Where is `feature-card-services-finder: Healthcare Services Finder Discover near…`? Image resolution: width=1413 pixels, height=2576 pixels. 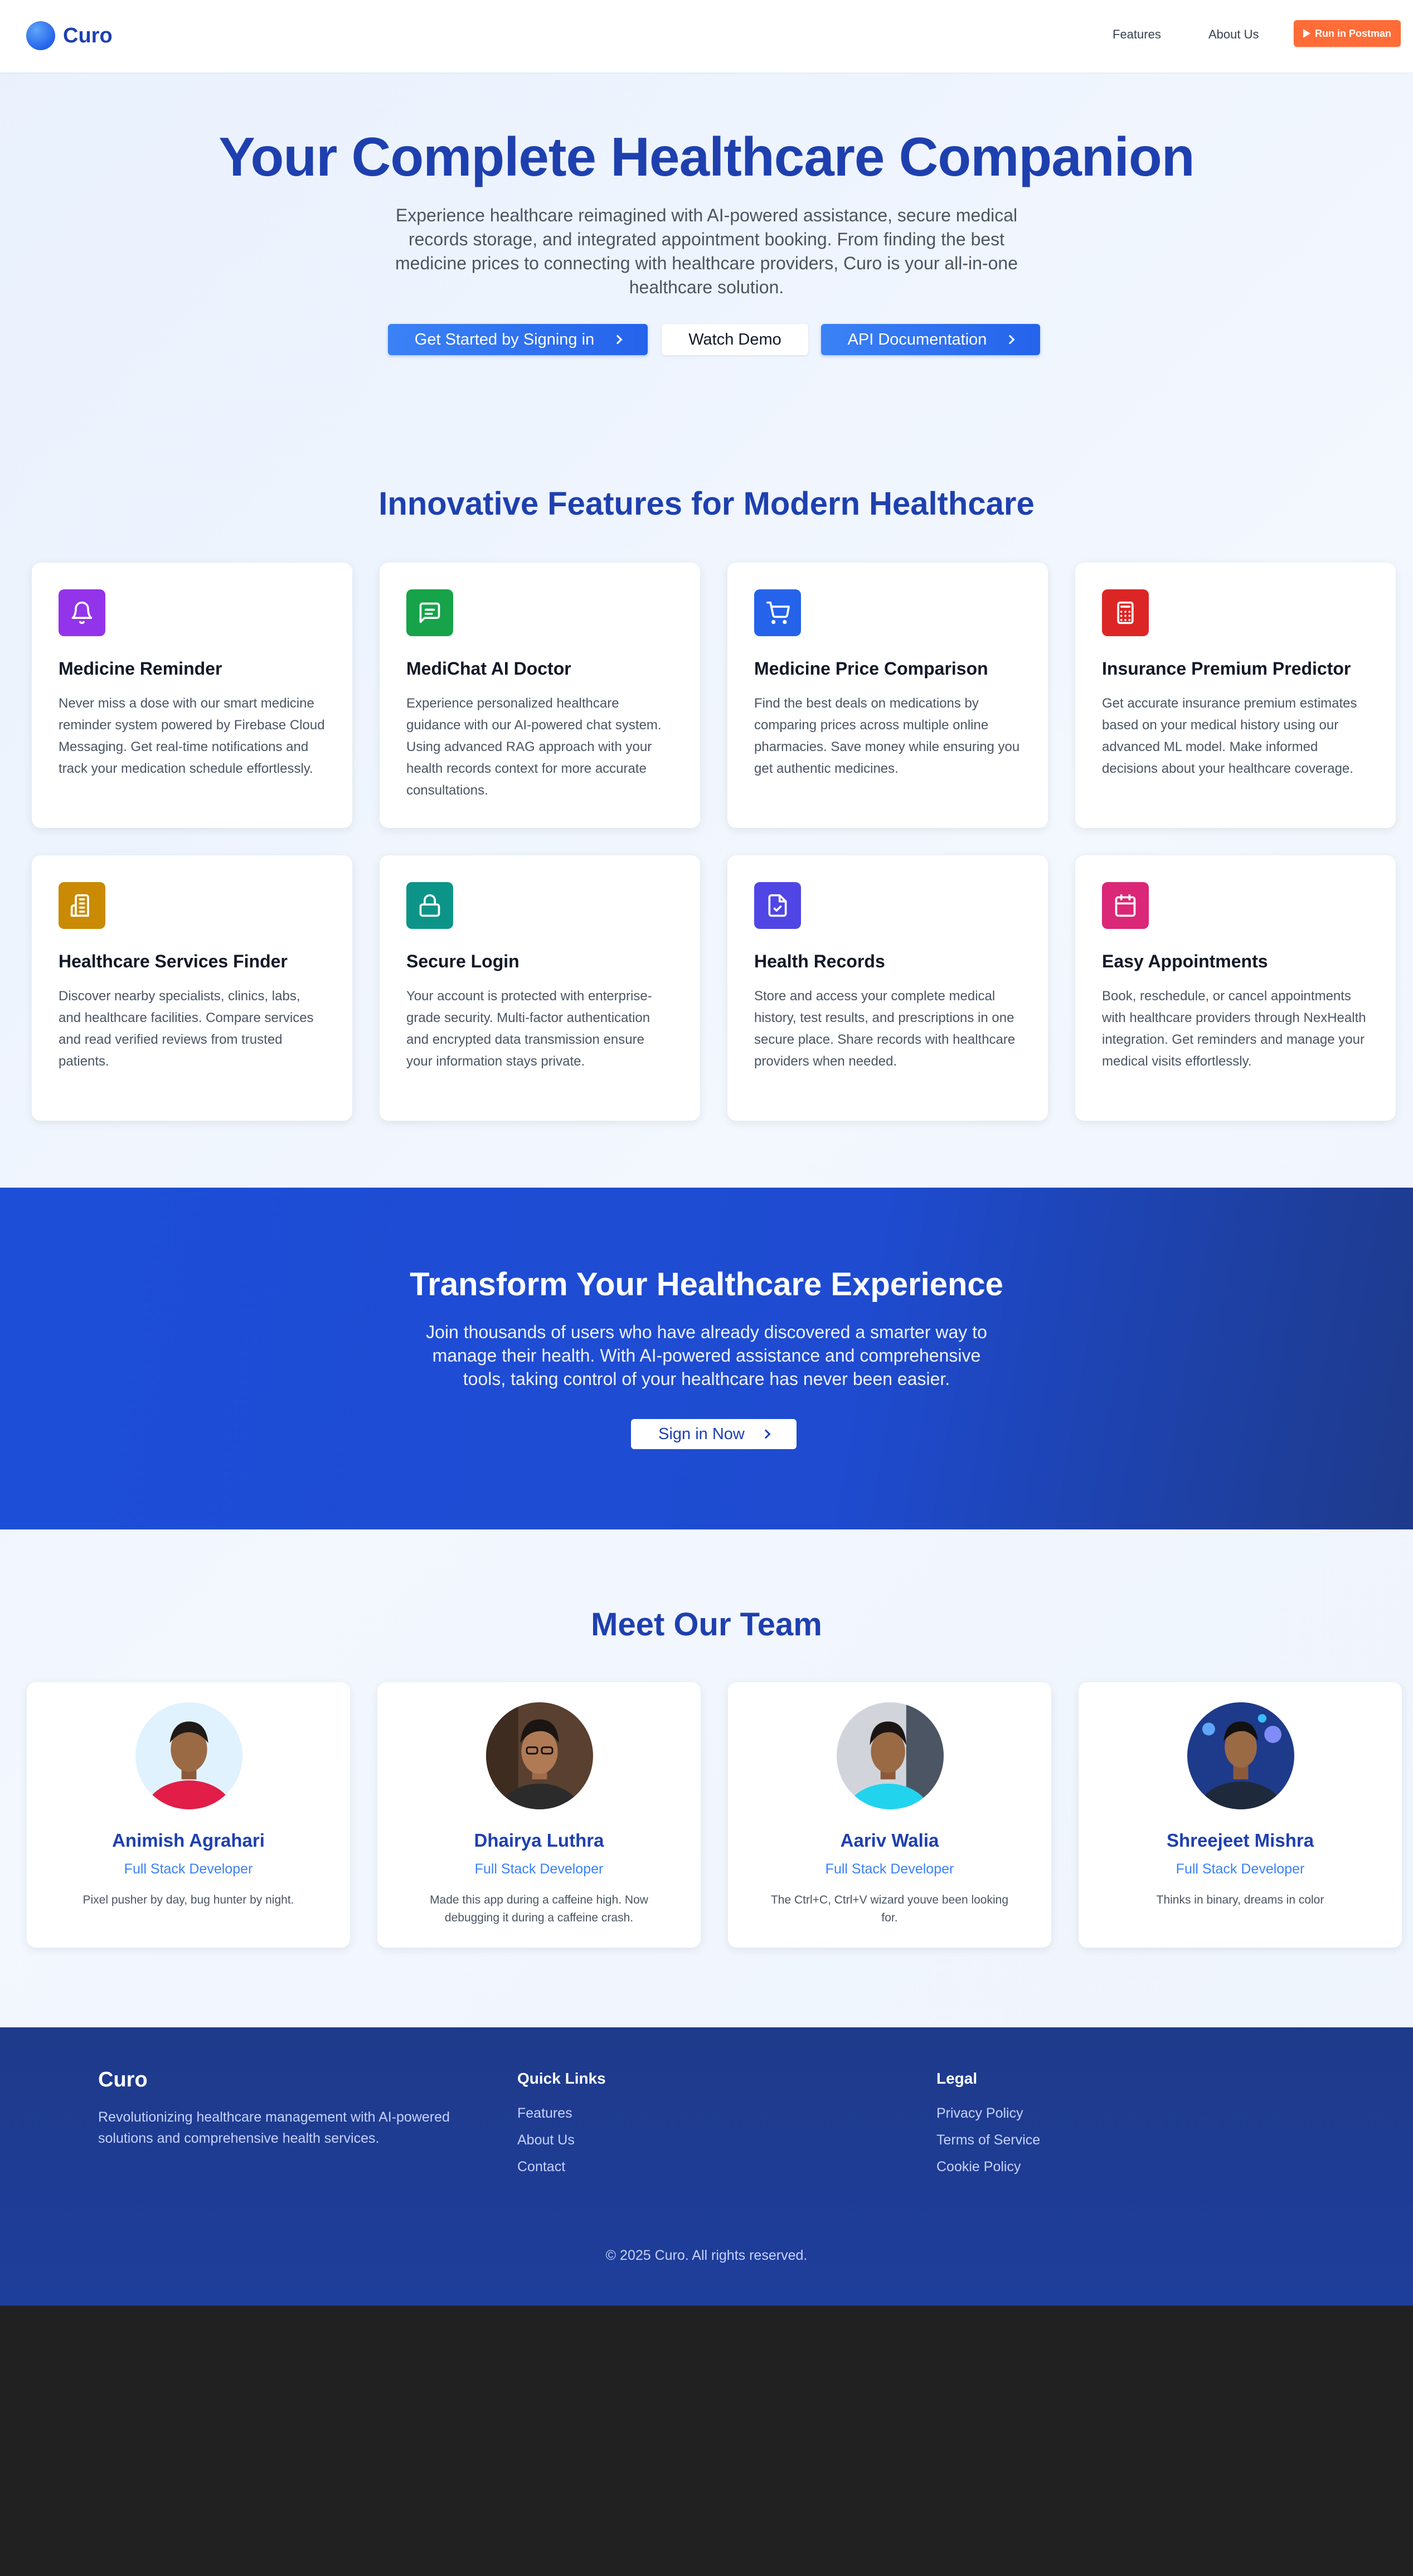 feature-card-services-finder: Healthcare Services Finder Discover near… is located at coordinates (192, 988).